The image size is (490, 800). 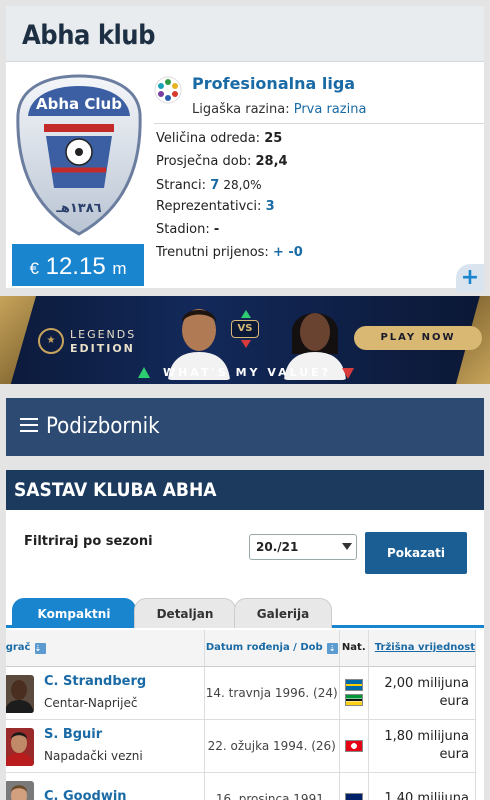 What do you see at coordinates (105, 693) in the screenshot?
I see `player-cell: C. Strandberg Centar-Napriječ` at bounding box center [105, 693].